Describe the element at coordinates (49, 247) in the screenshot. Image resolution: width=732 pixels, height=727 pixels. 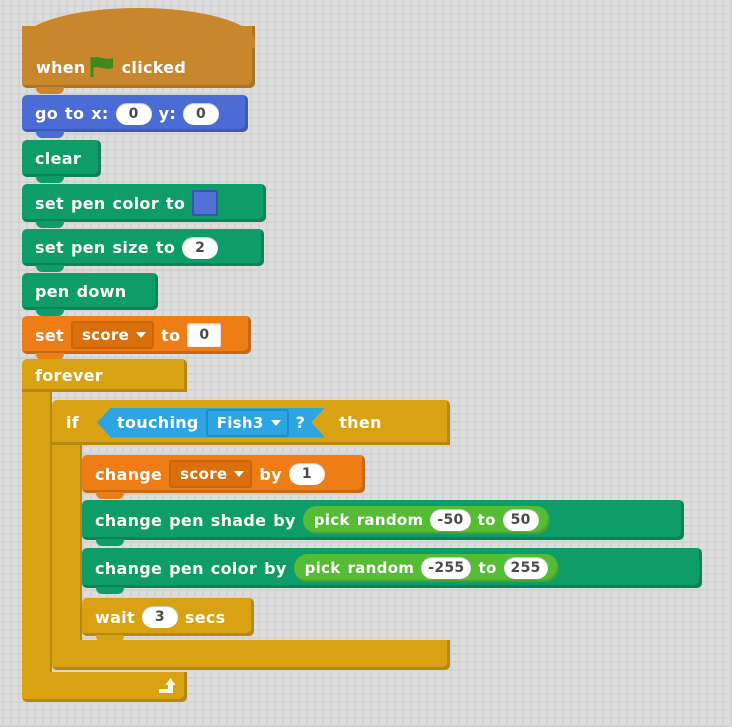
I see `setsize-label-set: set` at that location.